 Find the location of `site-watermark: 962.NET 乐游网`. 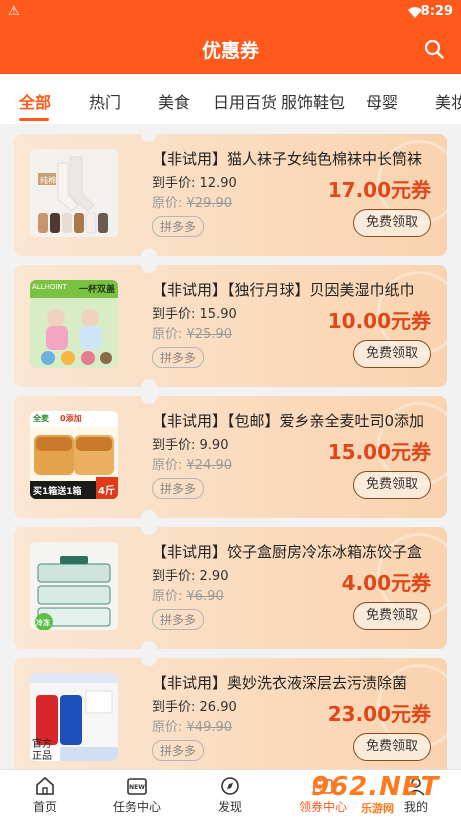

site-watermark: 962.NET 乐游网 is located at coordinates (375, 793).